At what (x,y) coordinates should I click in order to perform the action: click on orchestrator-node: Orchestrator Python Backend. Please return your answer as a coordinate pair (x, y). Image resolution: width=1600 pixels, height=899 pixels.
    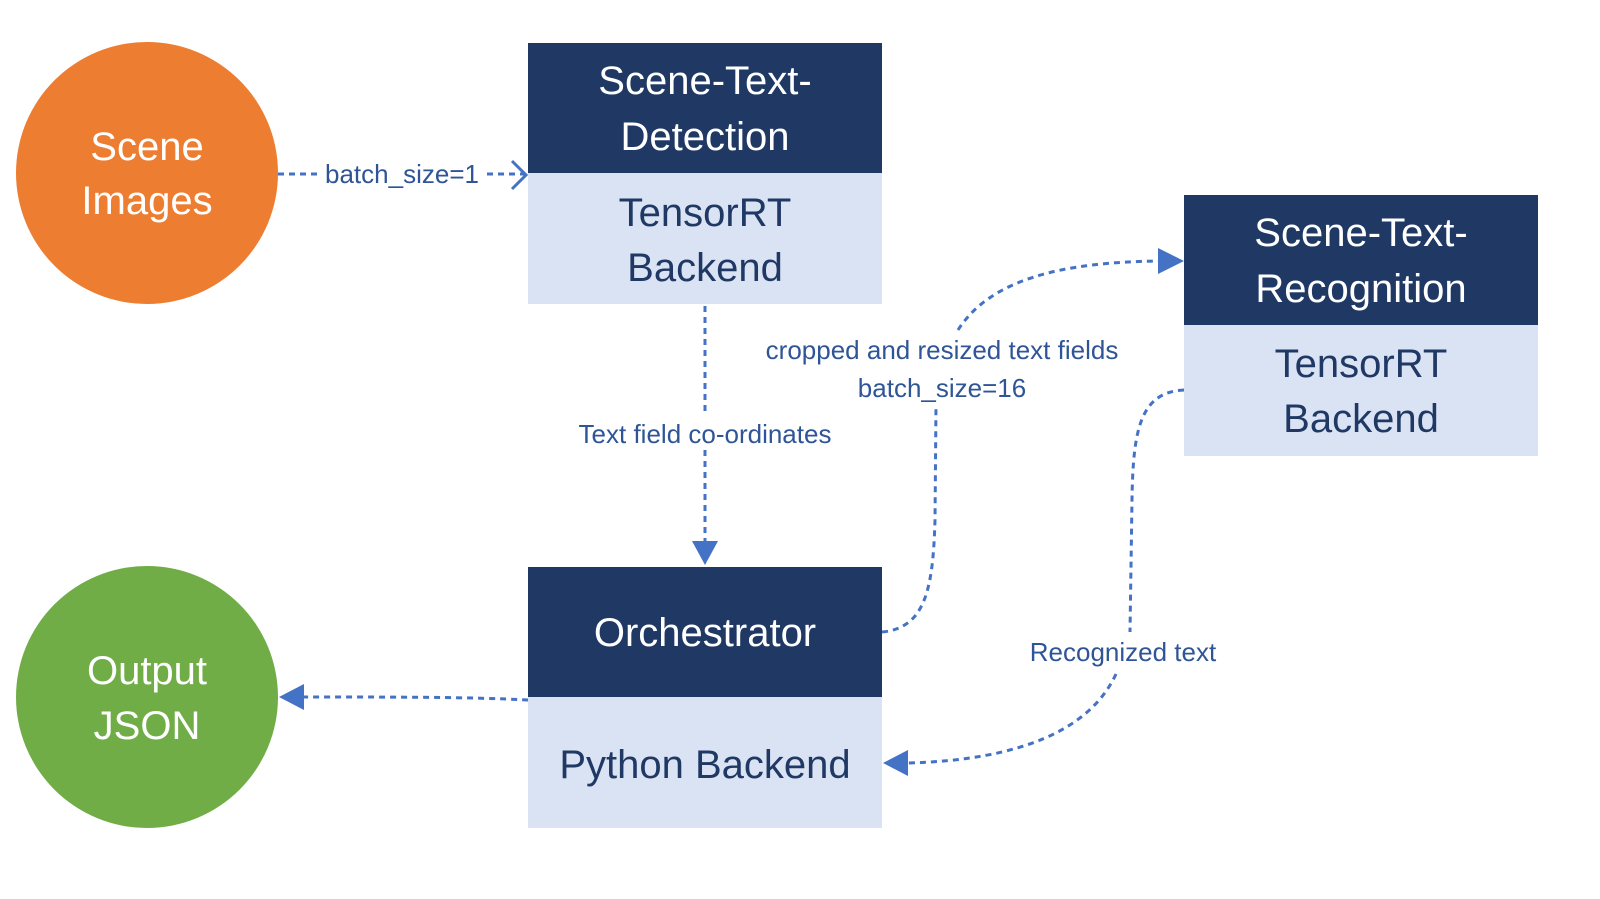
    Looking at the image, I should click on (705, 697).